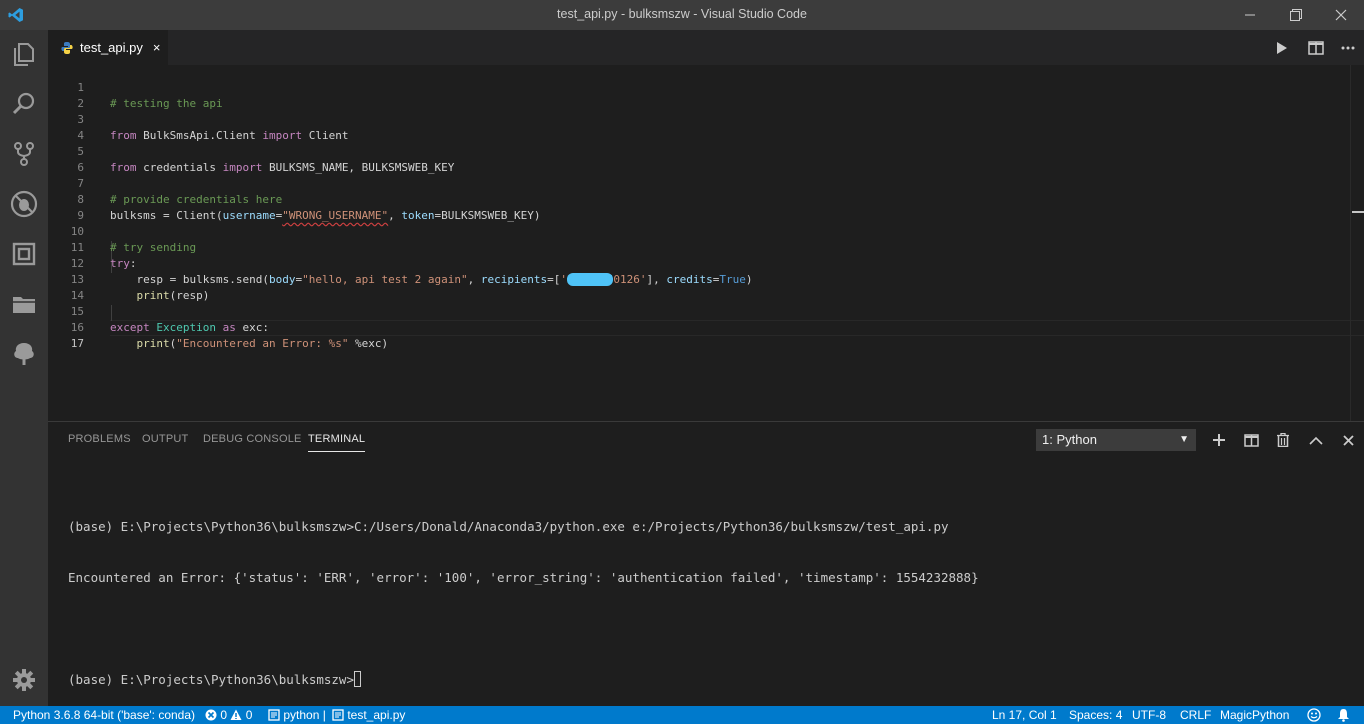 The image size is (1364, 724). I want to click on debug-icon, so click(24, 204).